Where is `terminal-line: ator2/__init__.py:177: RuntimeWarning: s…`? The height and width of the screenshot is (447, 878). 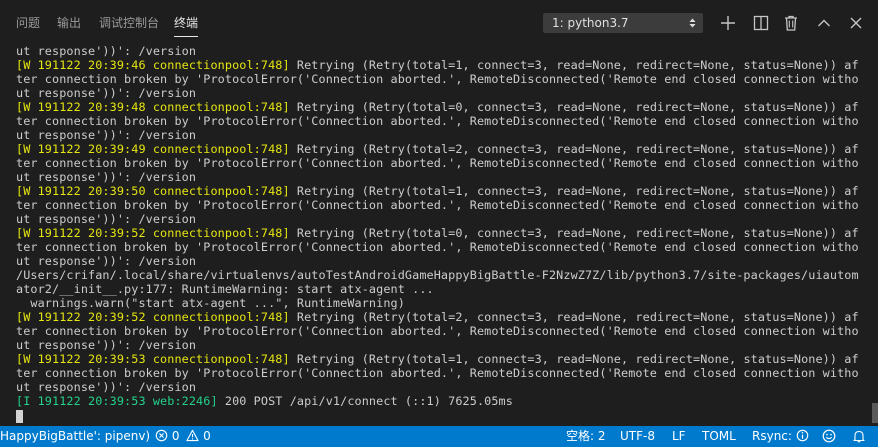
terminal-line: ator2/__init__.py:177: RuntimeWarning: s… is located at coordinates (225, 289).